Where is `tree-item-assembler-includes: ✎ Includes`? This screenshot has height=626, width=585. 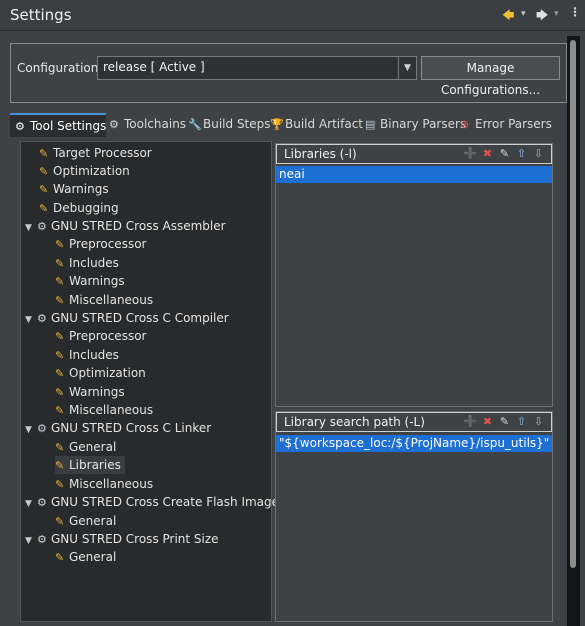 tree-item-assembler-includes: ✎ Includes is located at coordinates (87, 263).